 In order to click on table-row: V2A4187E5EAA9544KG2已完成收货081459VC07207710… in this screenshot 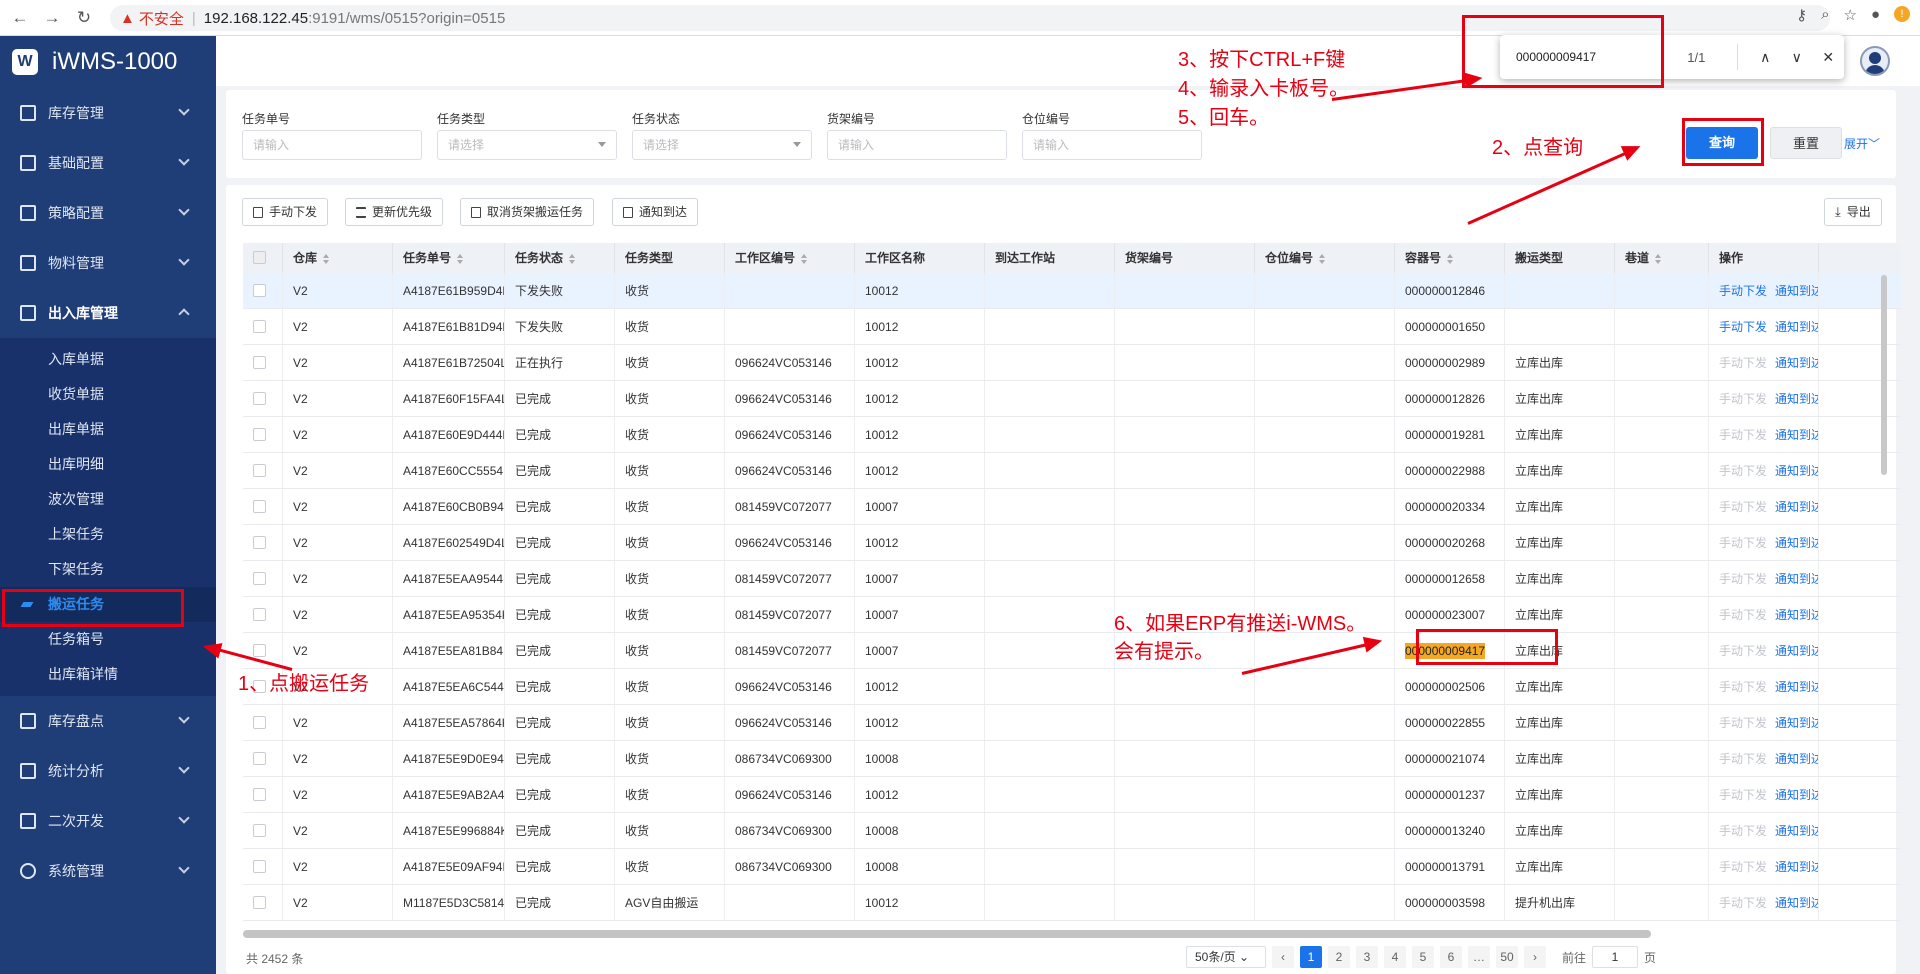, I will do `click(1072, 579)`.